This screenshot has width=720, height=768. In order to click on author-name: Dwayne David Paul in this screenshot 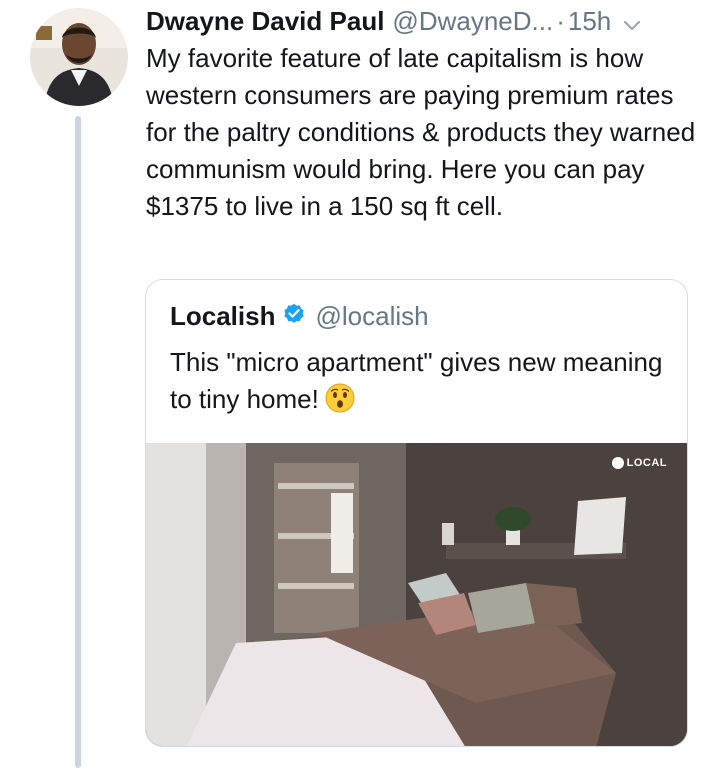, I will do `click(265, 21)`.